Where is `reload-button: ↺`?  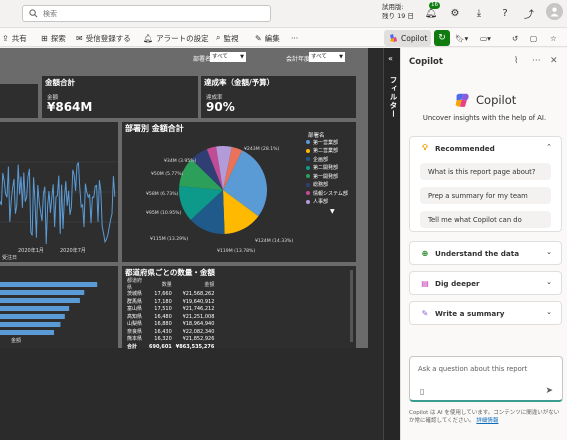 reload-button: ↺ is located at coordinates (515, 38).